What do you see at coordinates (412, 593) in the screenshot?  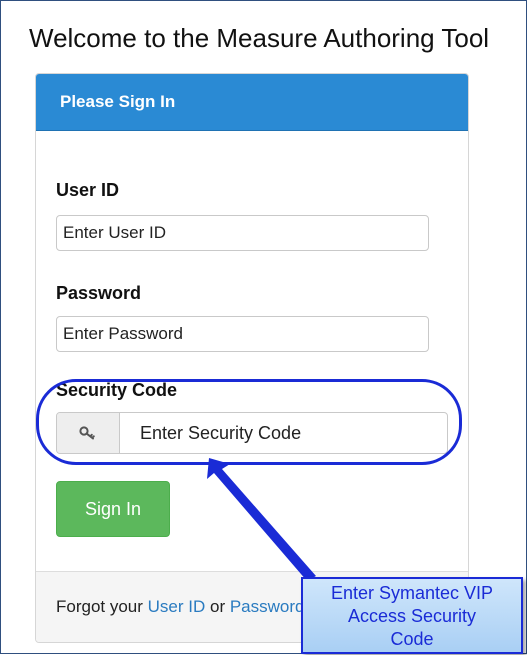 I see `callout-line-1: Enter Symantec VIP` at bounding box center [412, 593].